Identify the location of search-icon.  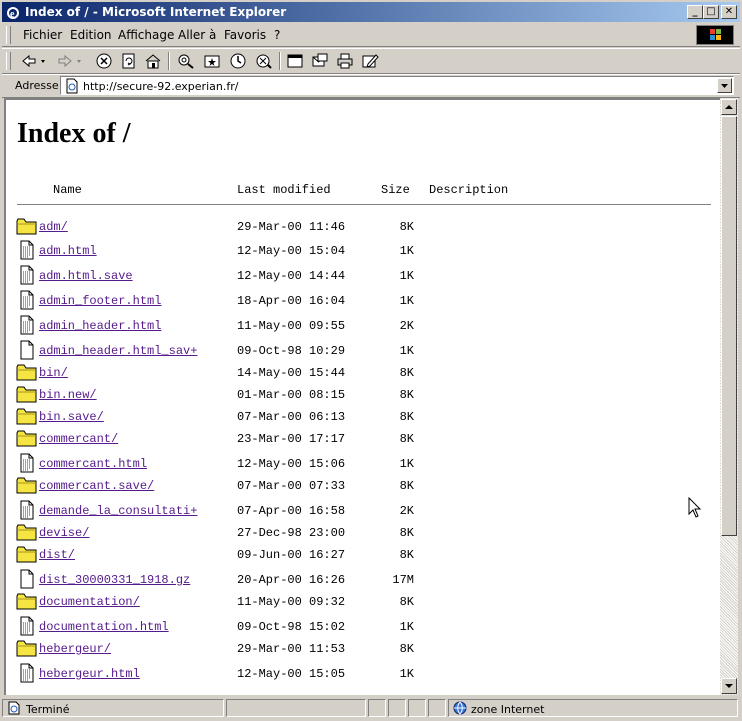
(186, 61).